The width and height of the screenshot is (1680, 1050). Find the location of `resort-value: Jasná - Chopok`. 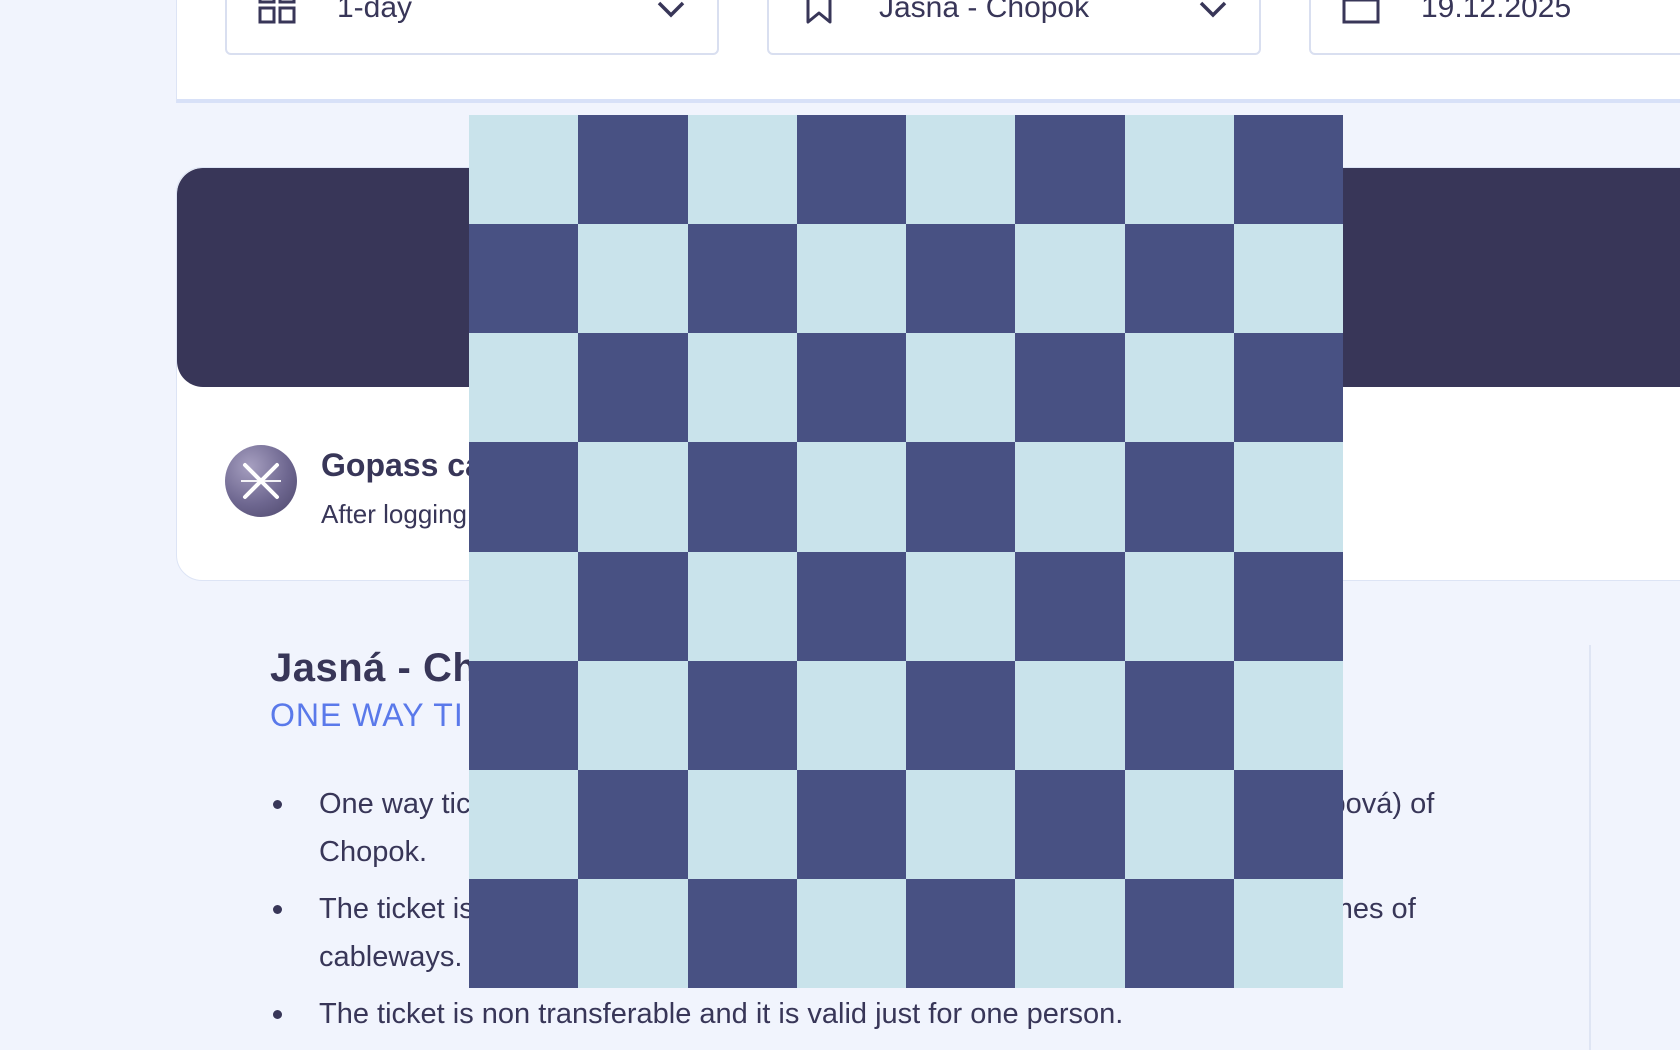

resort-value: Jasná - Chopok is located at coordinates (984, 12).